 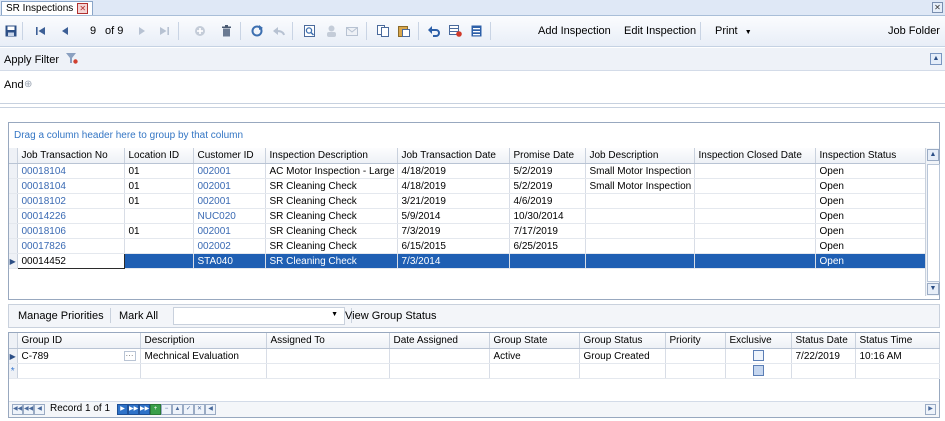 What do you see at coordinates (229, 156) in the screenshot?
I see `col-header-customer-id: Customer ID` at bounding box center [229, 156].